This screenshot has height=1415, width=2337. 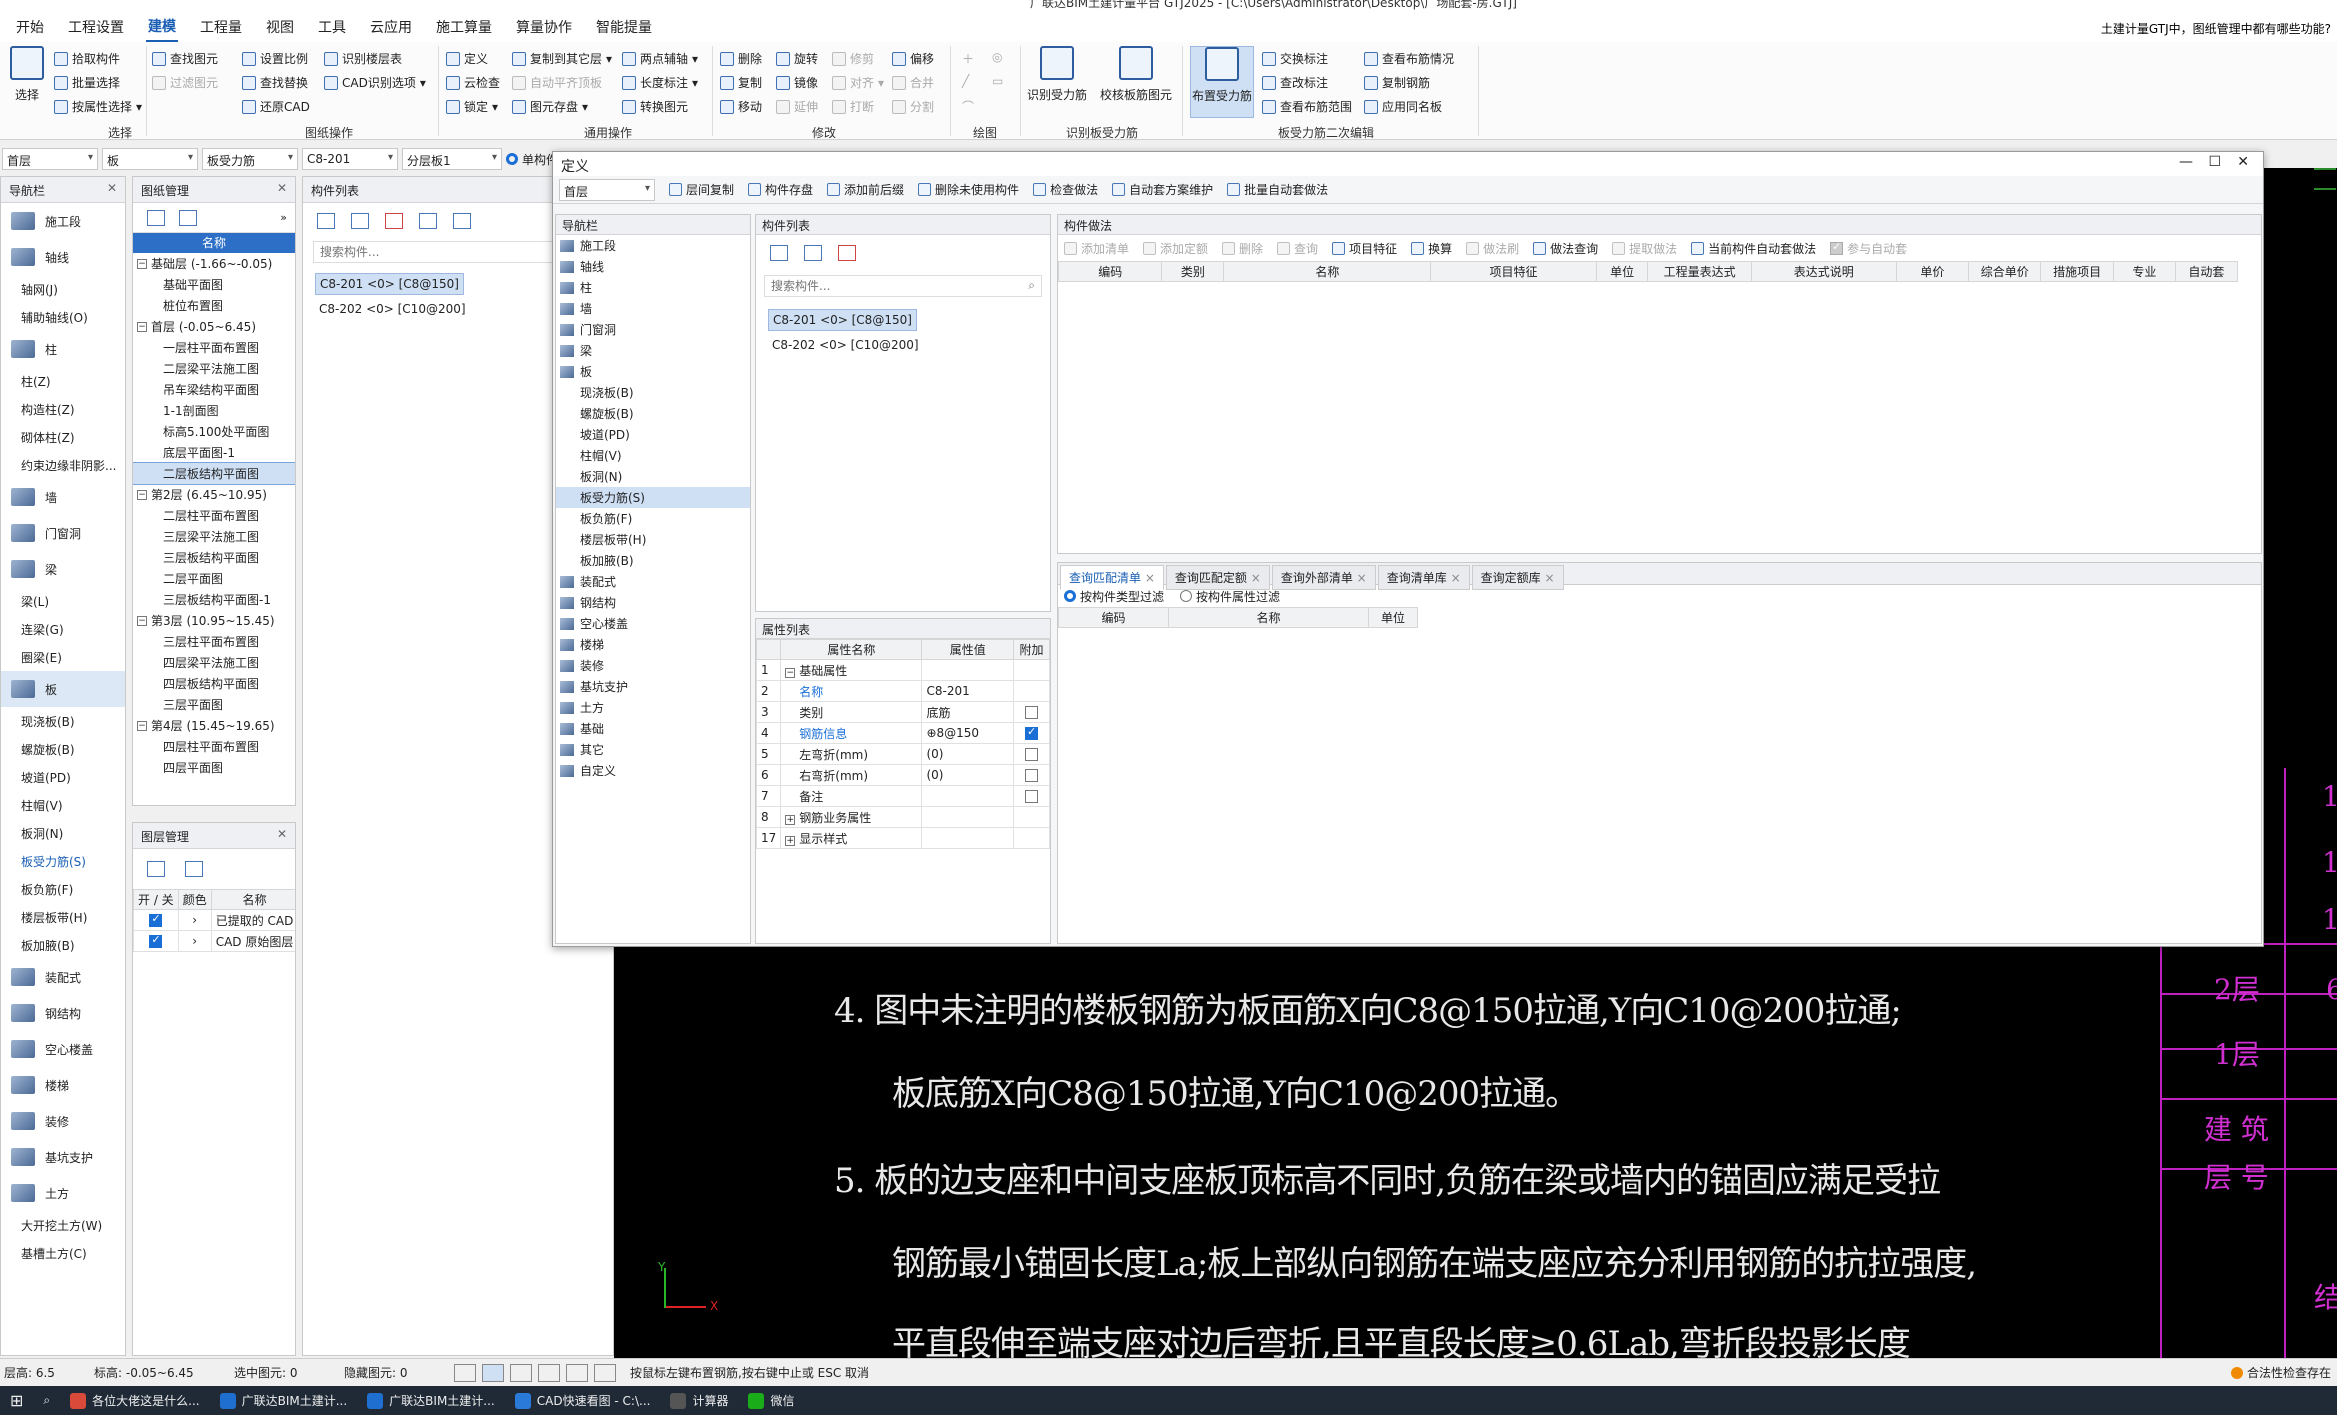 I want to click on break-button: 打断, so click(x=853, y=106).